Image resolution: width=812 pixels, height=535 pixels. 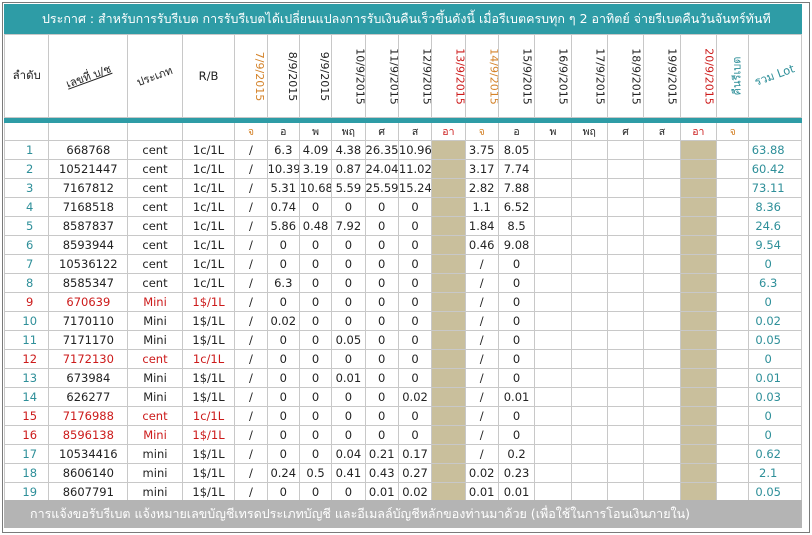 I want to click on daily-lot-cell: 8.5, so click(x=516, y=226).